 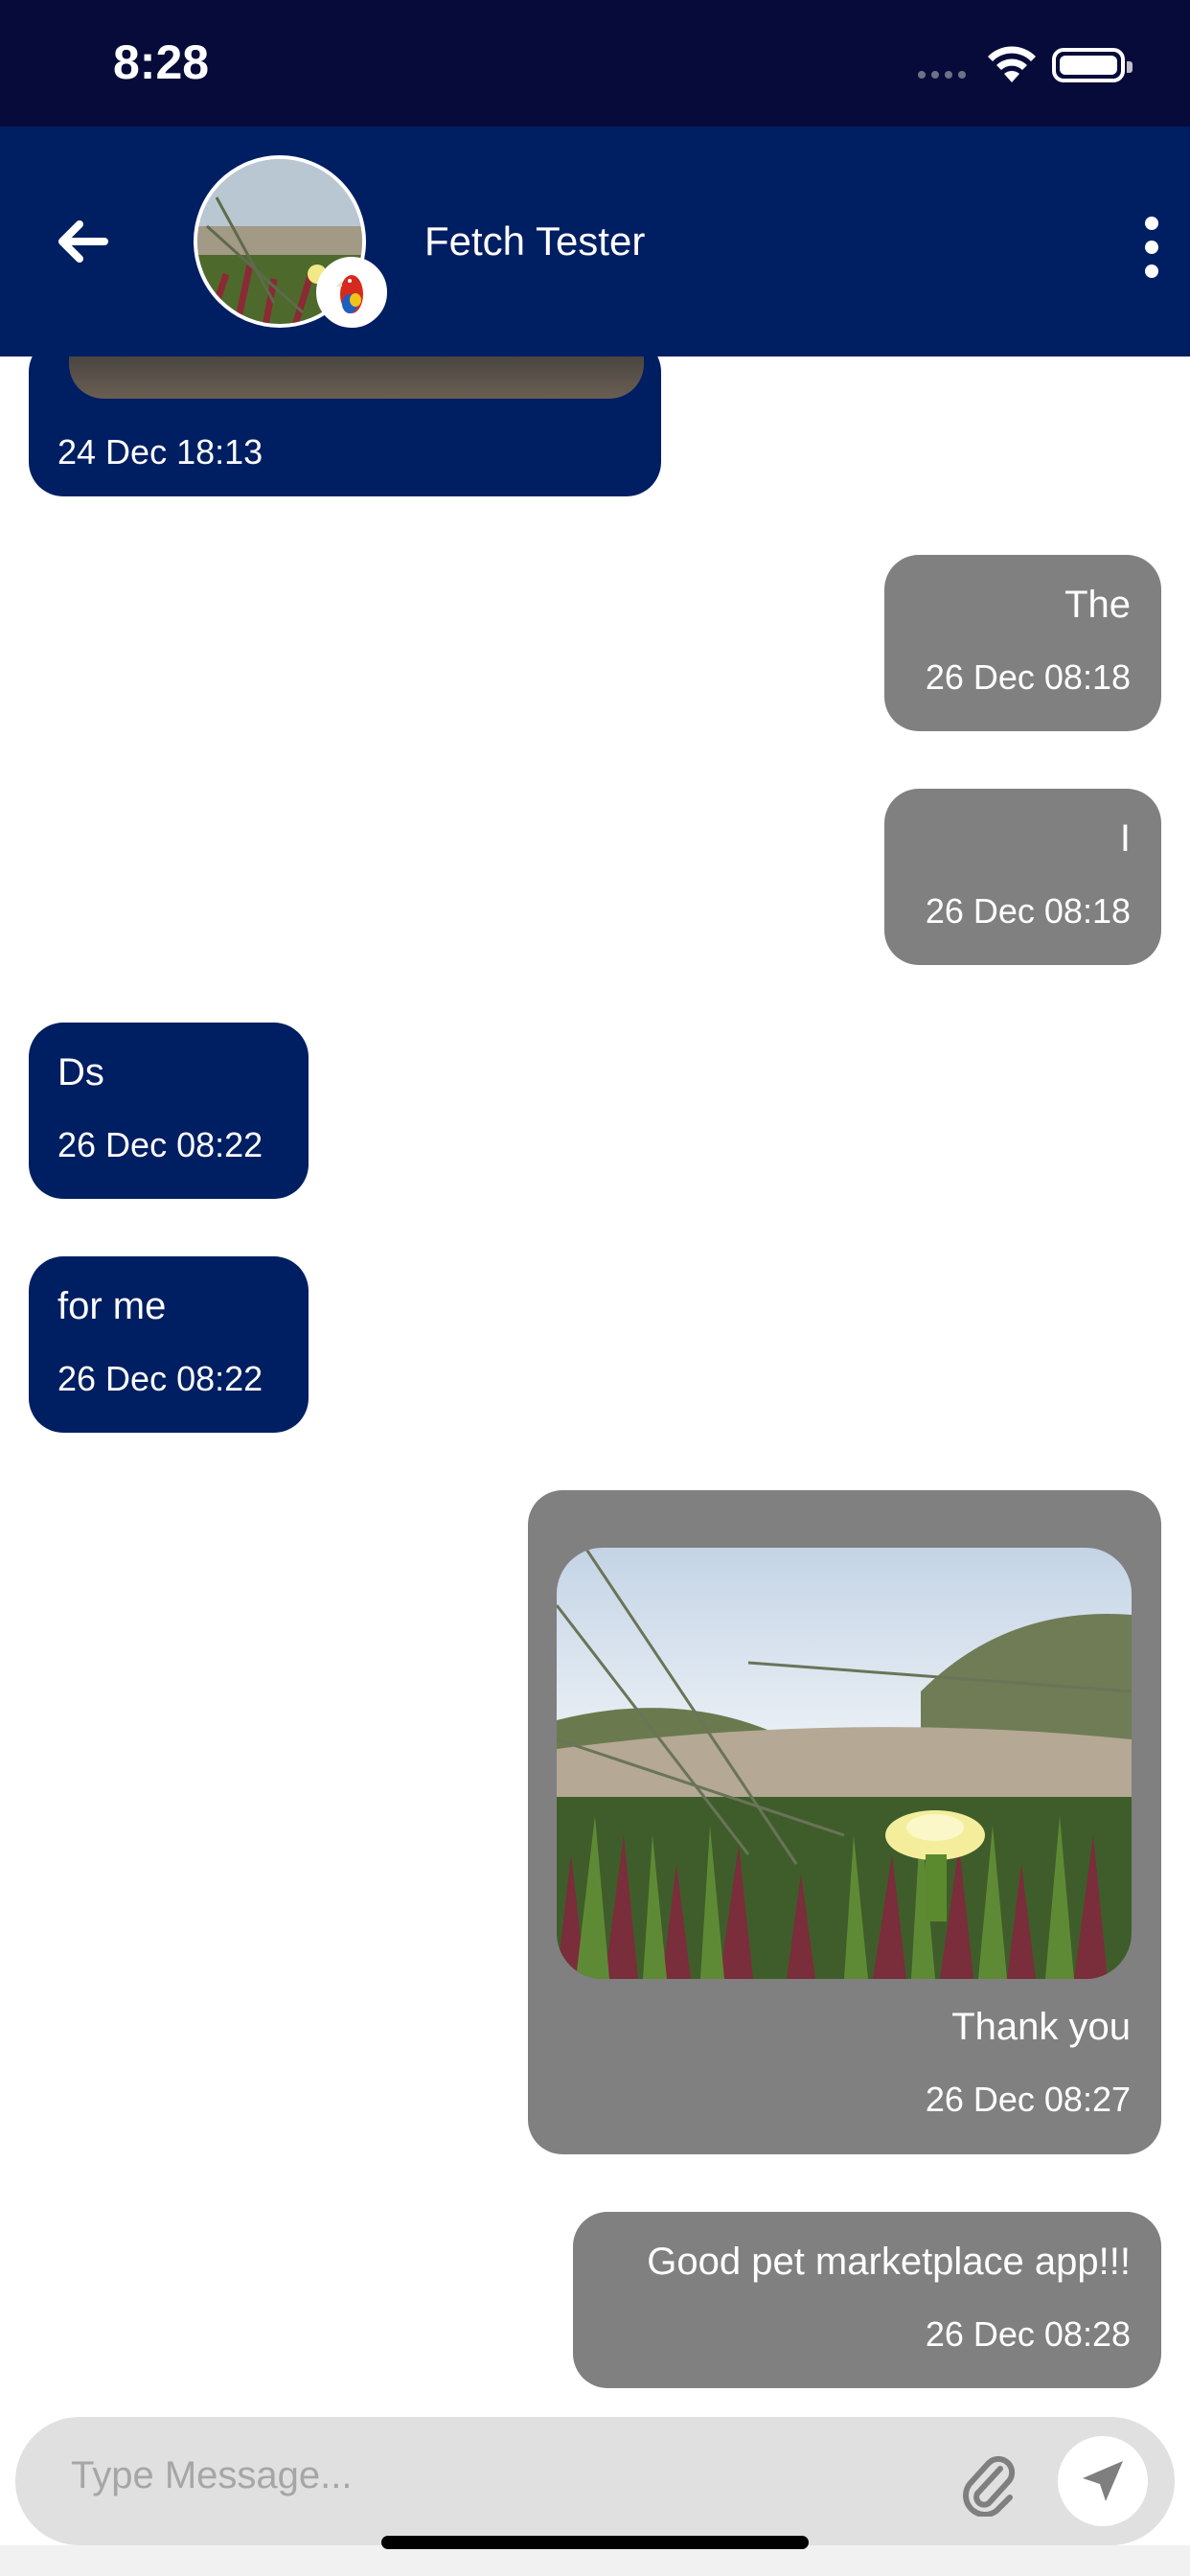 I want to click on message-bubble-outgoing: I 26 Dec 08:18, so click(x=1022, y=877).